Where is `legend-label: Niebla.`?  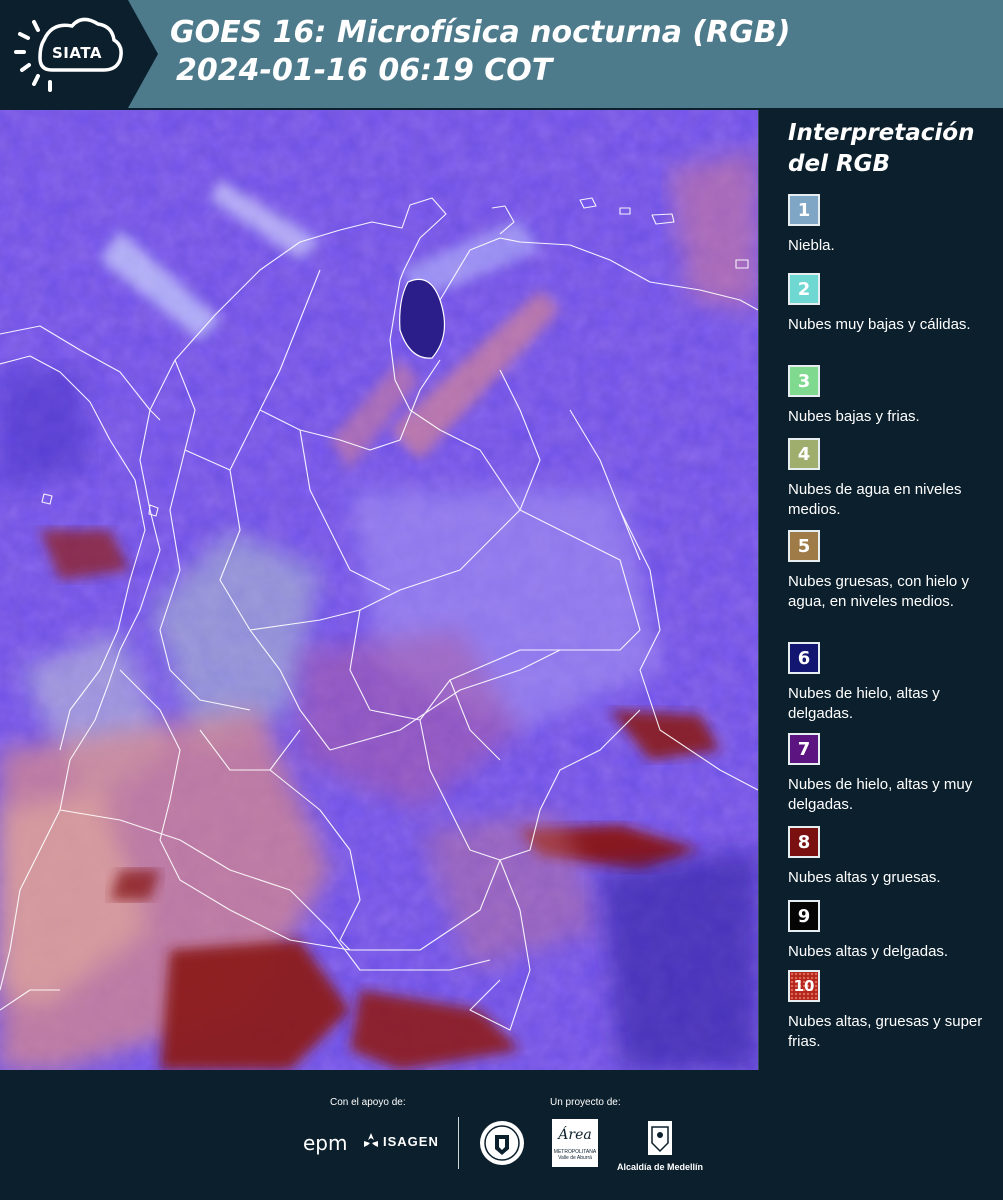
legend-label: Niebla. is located at coordinates (811, 245).